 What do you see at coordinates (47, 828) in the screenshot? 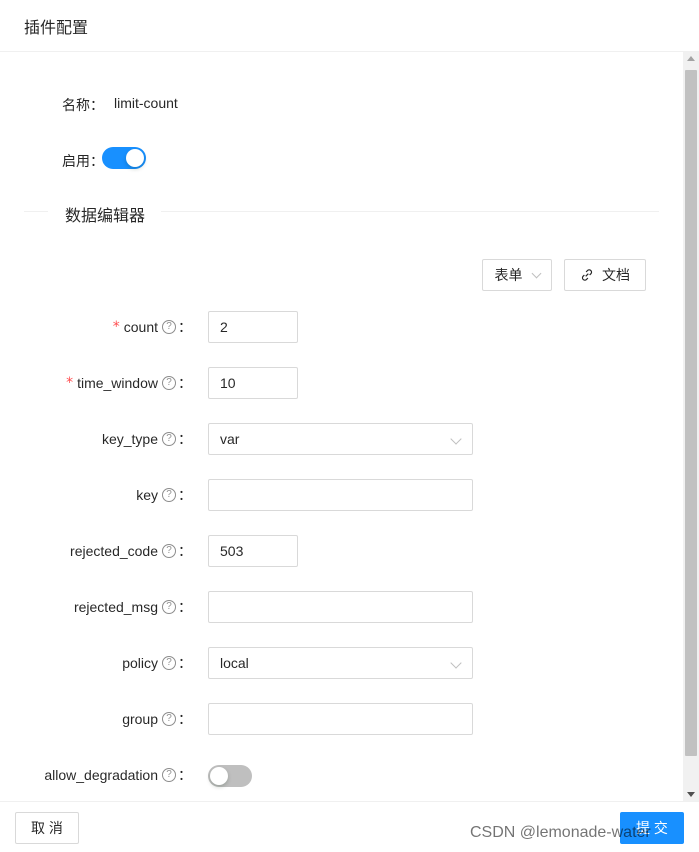
I see `cancel-button: 取 消` at bounding box center [47, 828].